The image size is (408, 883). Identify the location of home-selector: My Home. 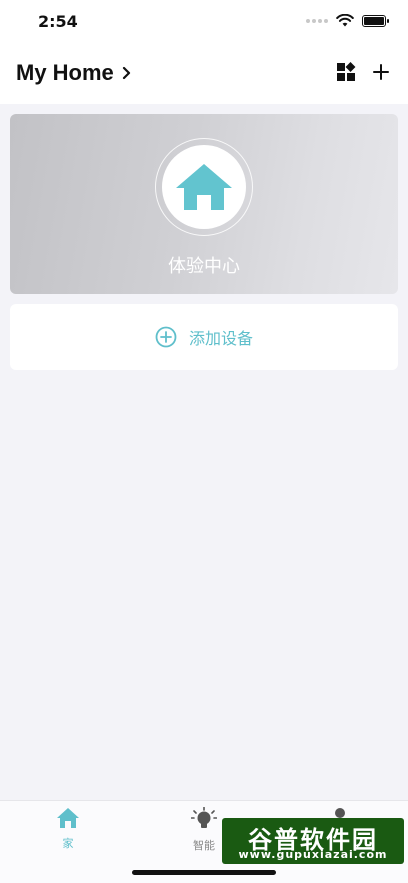
(74, 73).